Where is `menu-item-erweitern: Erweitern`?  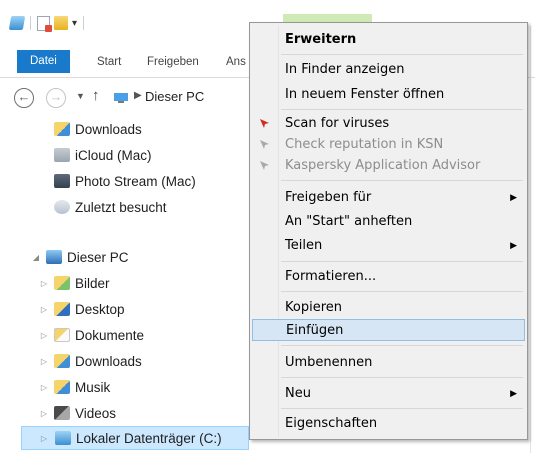
menu-item-erweitern: Erweitern is located at coordinates (388, 40).